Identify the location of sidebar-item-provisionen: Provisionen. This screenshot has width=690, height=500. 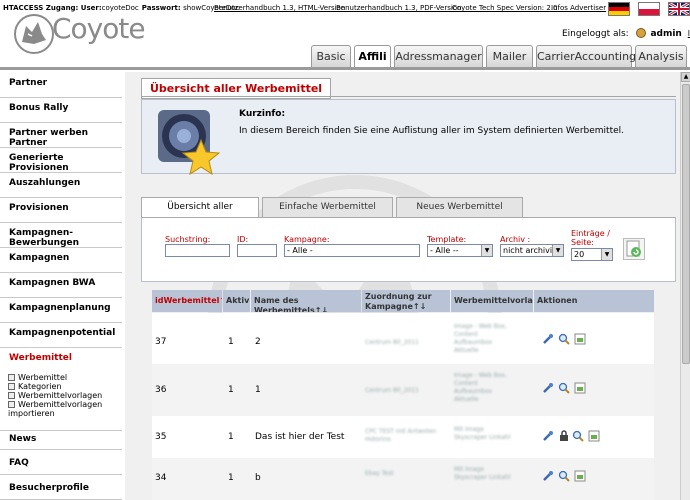
(61, 213).